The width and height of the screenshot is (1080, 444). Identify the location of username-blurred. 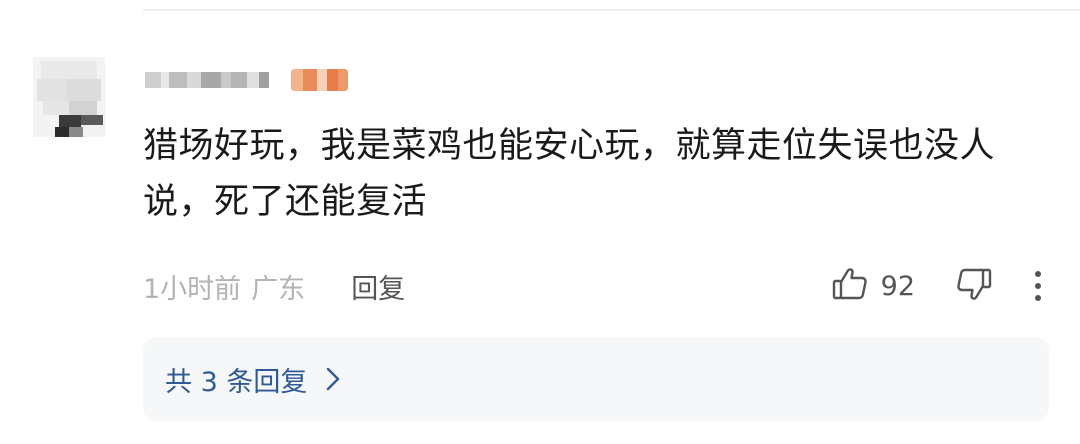
(207, 80).